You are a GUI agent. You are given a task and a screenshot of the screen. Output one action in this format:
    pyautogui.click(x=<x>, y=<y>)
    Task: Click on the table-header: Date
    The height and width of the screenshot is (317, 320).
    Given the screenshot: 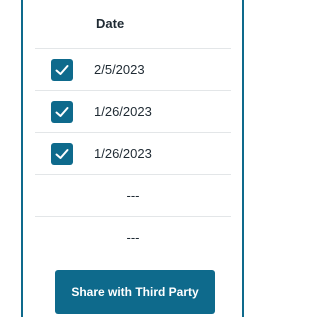 What is the action you would take?
    pyautogui.click(x=132, y=24)
    